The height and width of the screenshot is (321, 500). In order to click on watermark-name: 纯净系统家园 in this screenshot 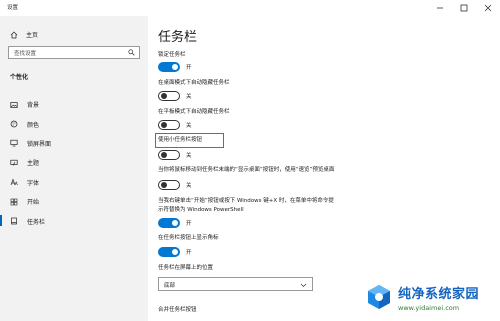, I will do `click(439, 294)`.